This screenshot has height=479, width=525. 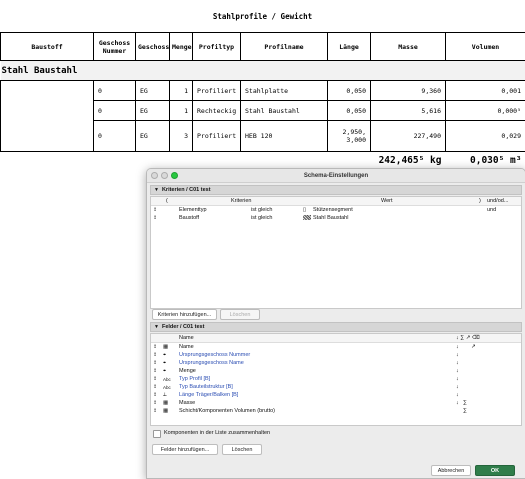 What do you see at coordinates (153, 136) in the screenshot?
I see `table-cell: EG` at bounding box center [153, 136].